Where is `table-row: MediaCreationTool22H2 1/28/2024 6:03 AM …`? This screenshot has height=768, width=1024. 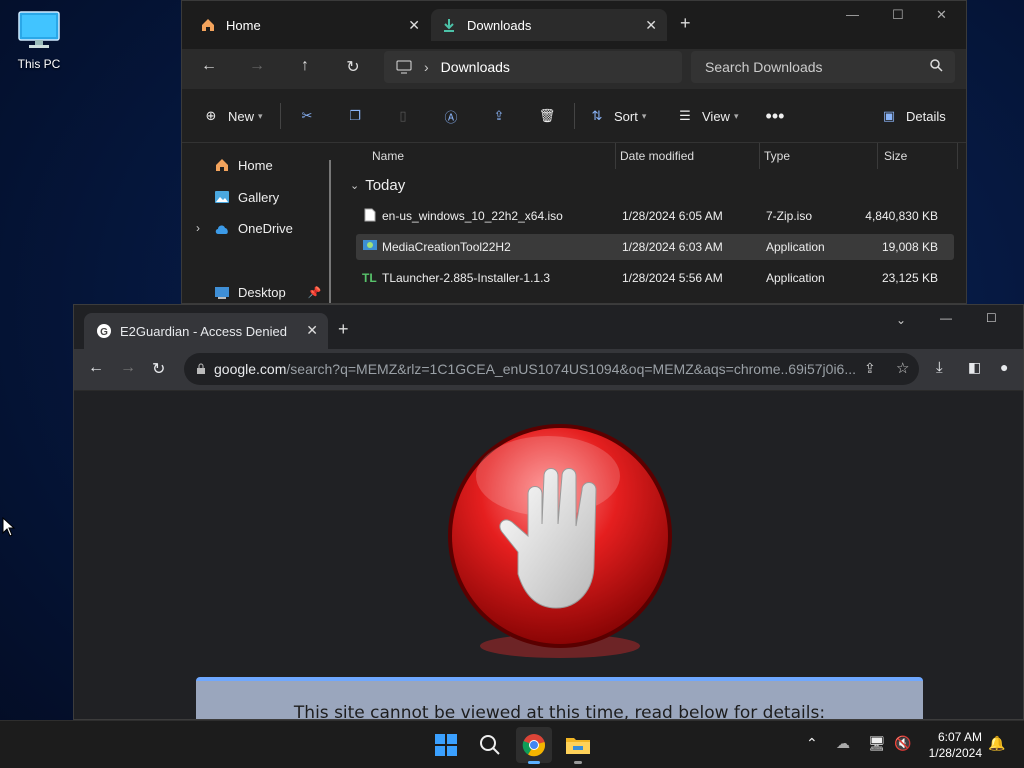
table-row: MediaCreationTool22H2 1/28/2024 6:03 AM … is located at coordinates (655, 247).